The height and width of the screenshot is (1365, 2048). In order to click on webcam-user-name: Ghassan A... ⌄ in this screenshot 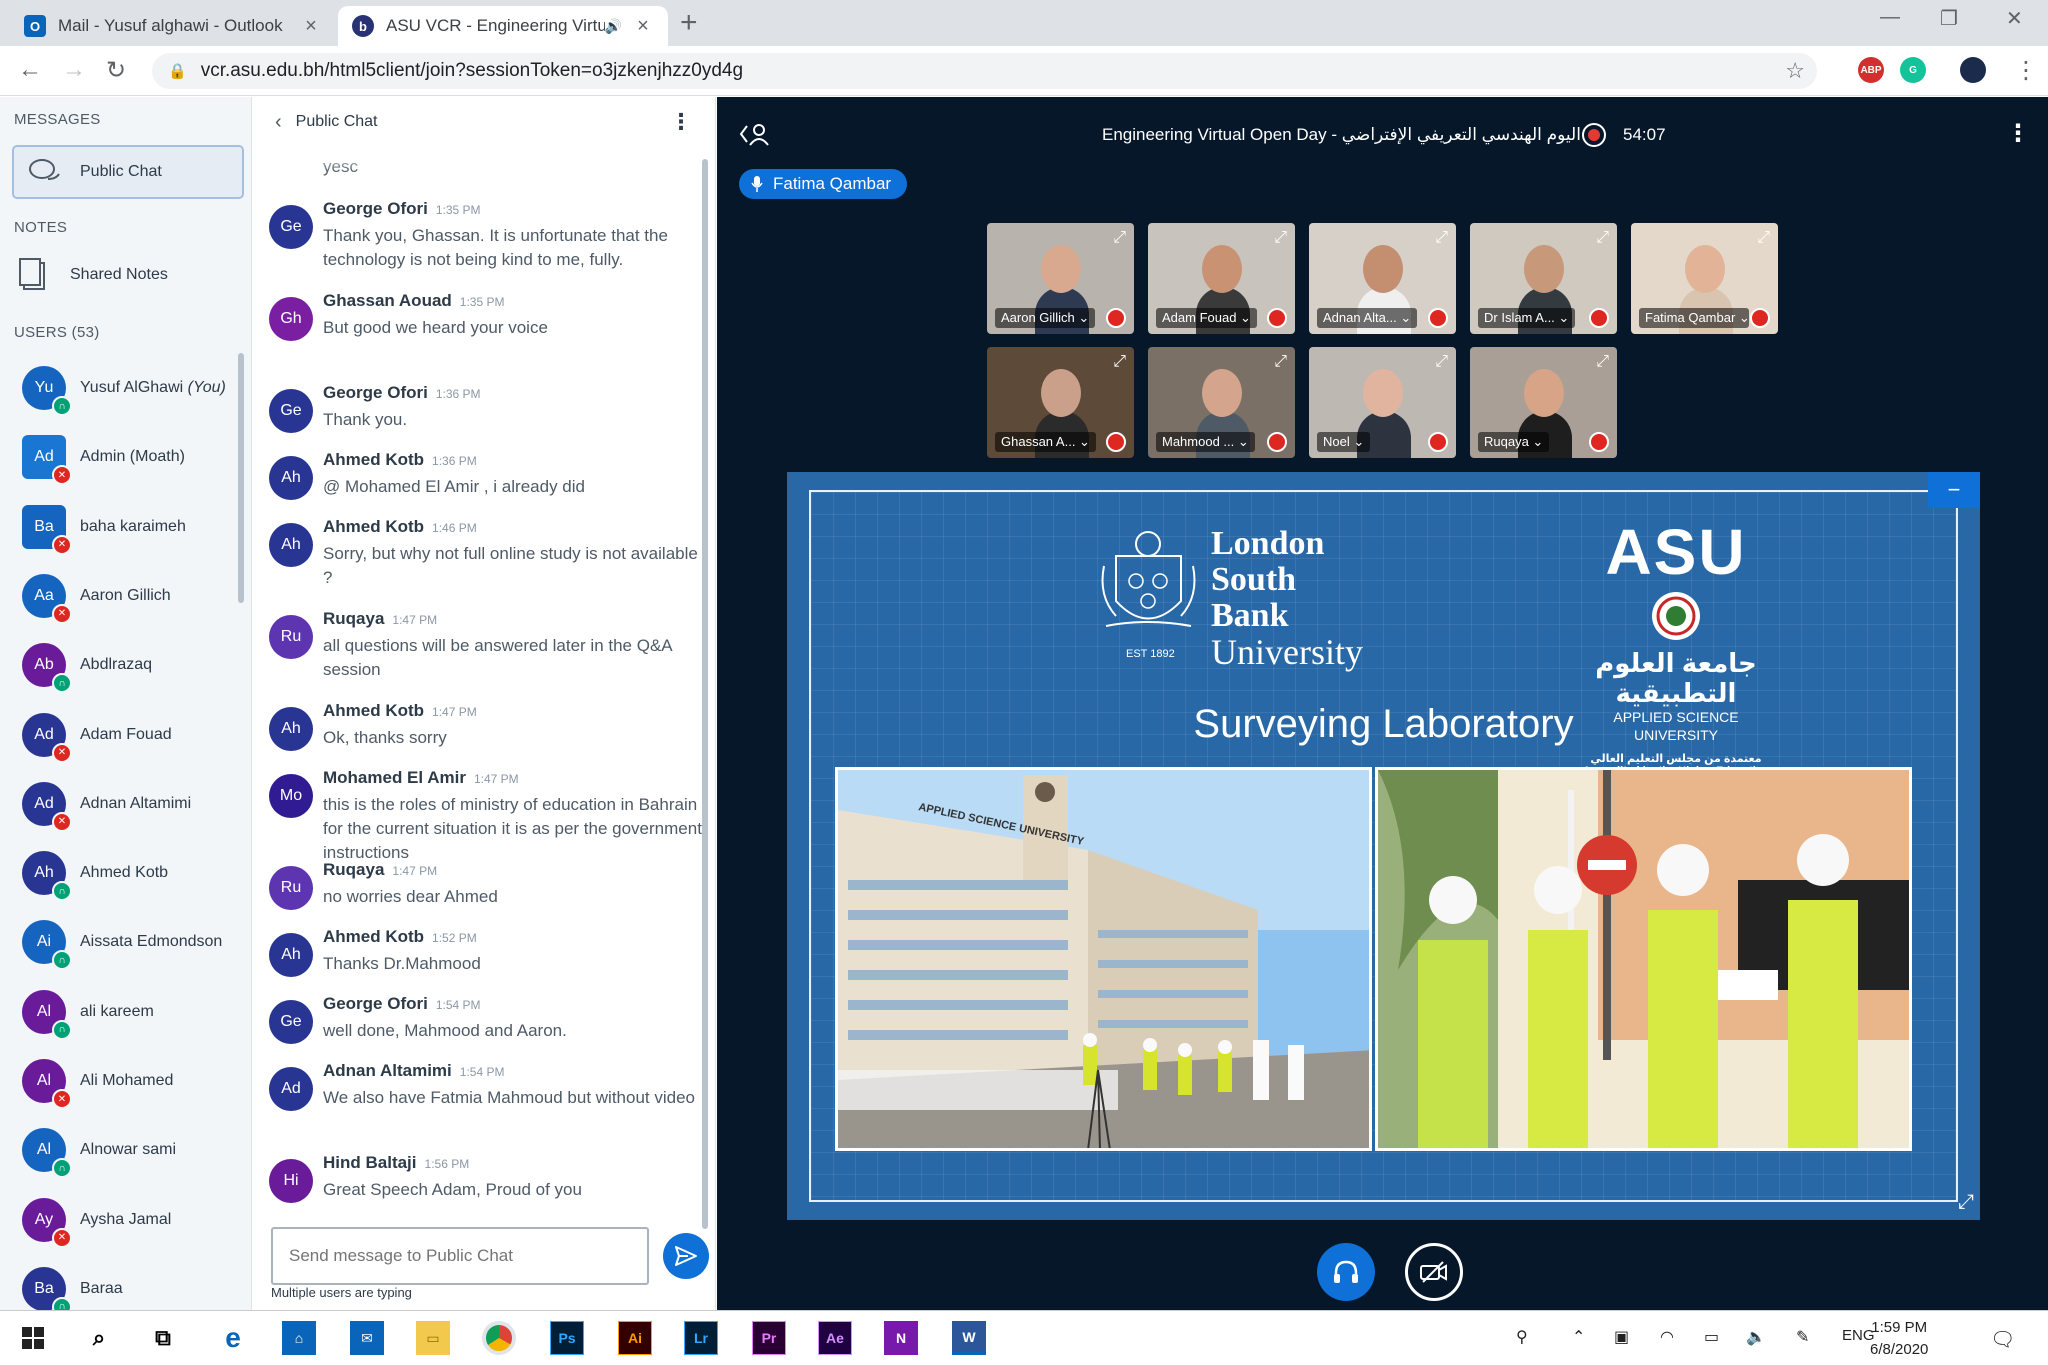, I will do `click(1045, 442)`.